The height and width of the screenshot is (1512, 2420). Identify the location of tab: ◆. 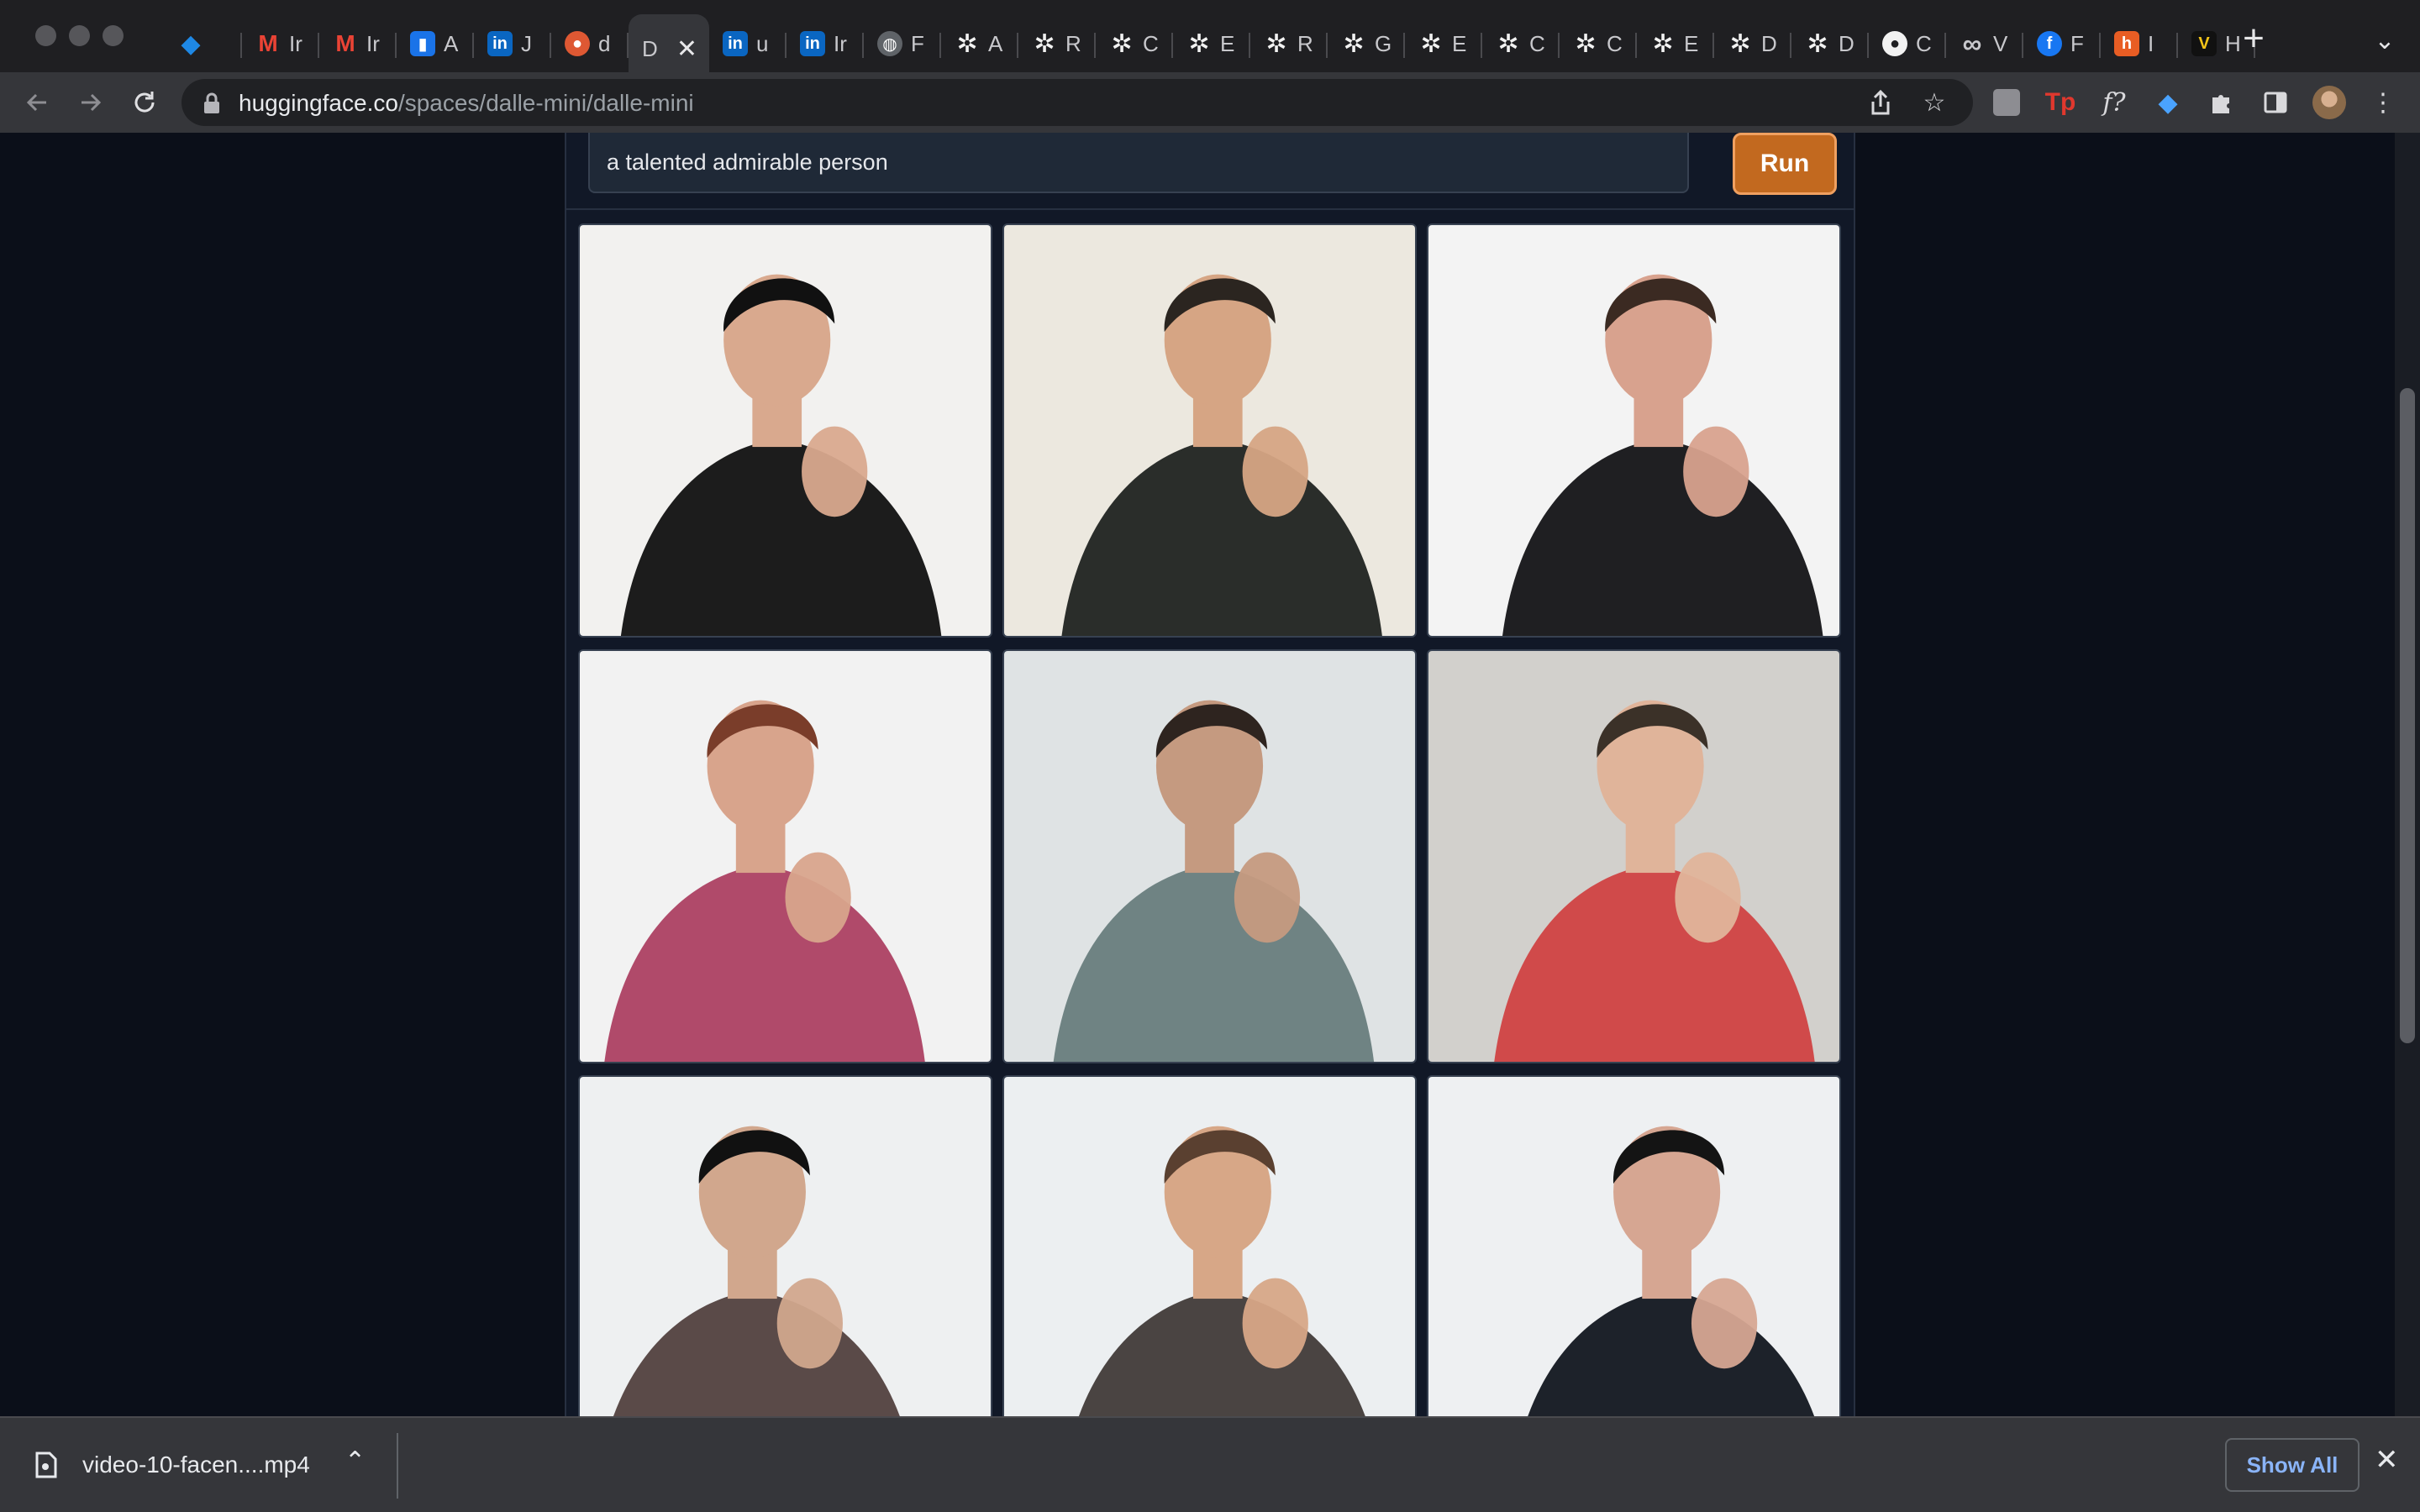
(203, 43).